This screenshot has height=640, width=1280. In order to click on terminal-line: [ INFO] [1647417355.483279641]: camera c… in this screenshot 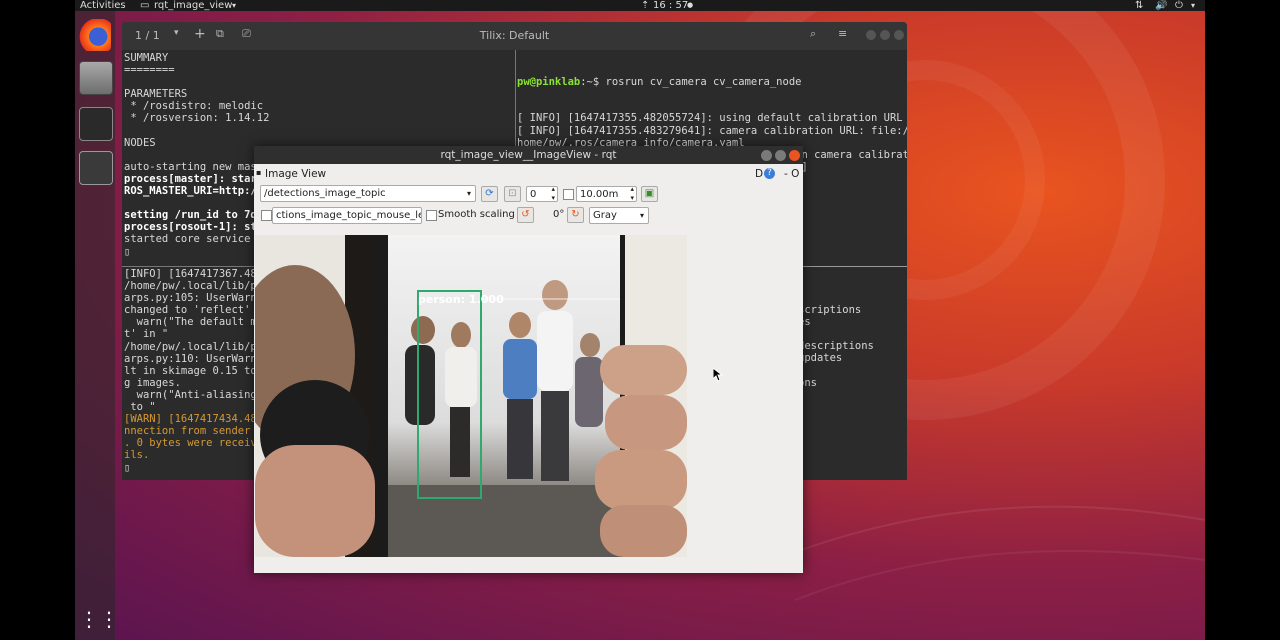, I will do `click(712, 130)`.